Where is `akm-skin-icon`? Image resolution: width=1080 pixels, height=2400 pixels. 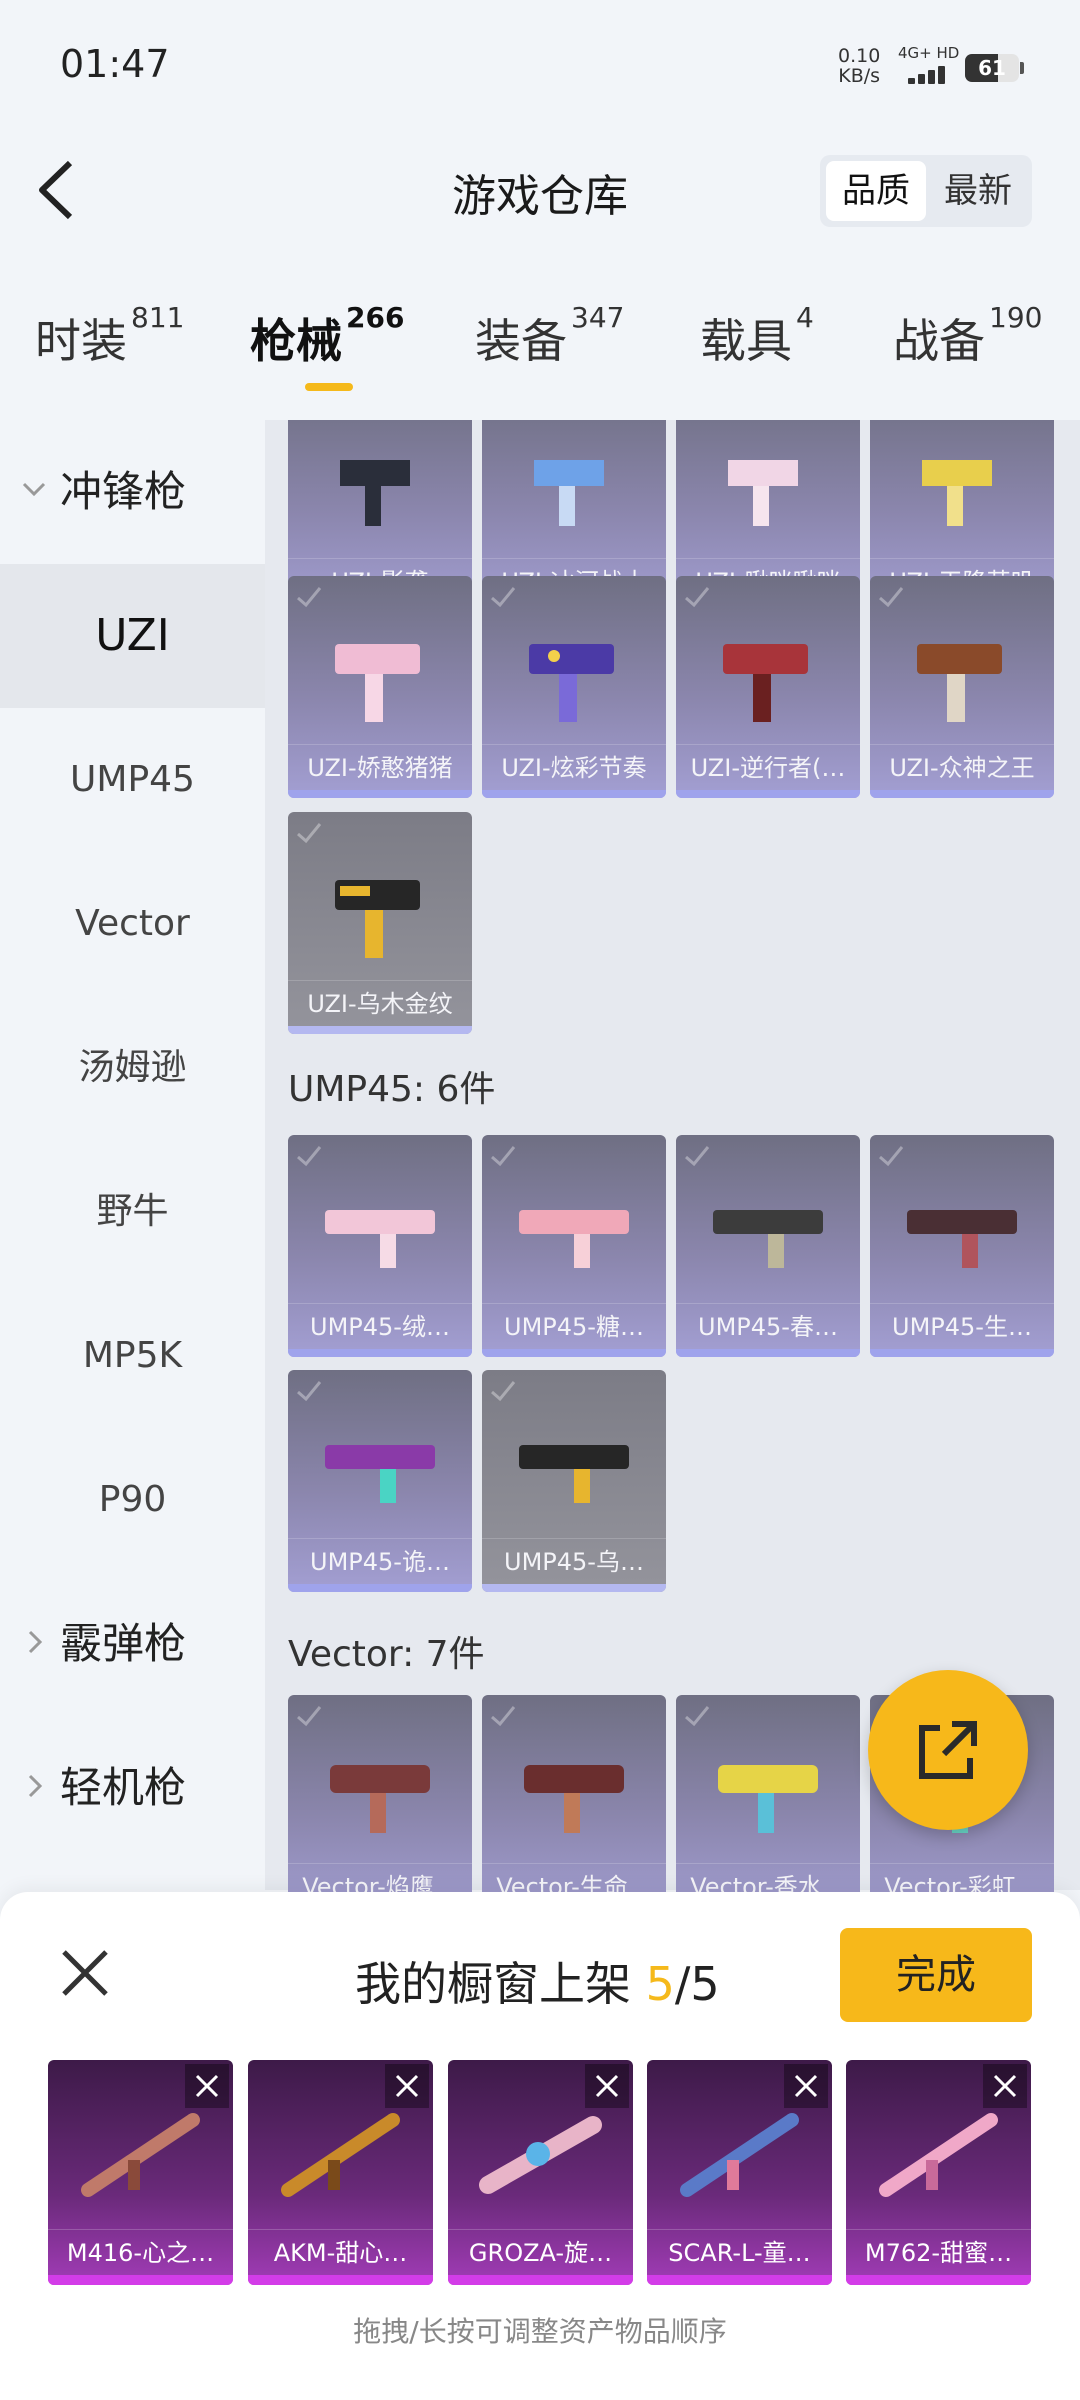 akm-skin-icon is located at coordinates (340, 2155).